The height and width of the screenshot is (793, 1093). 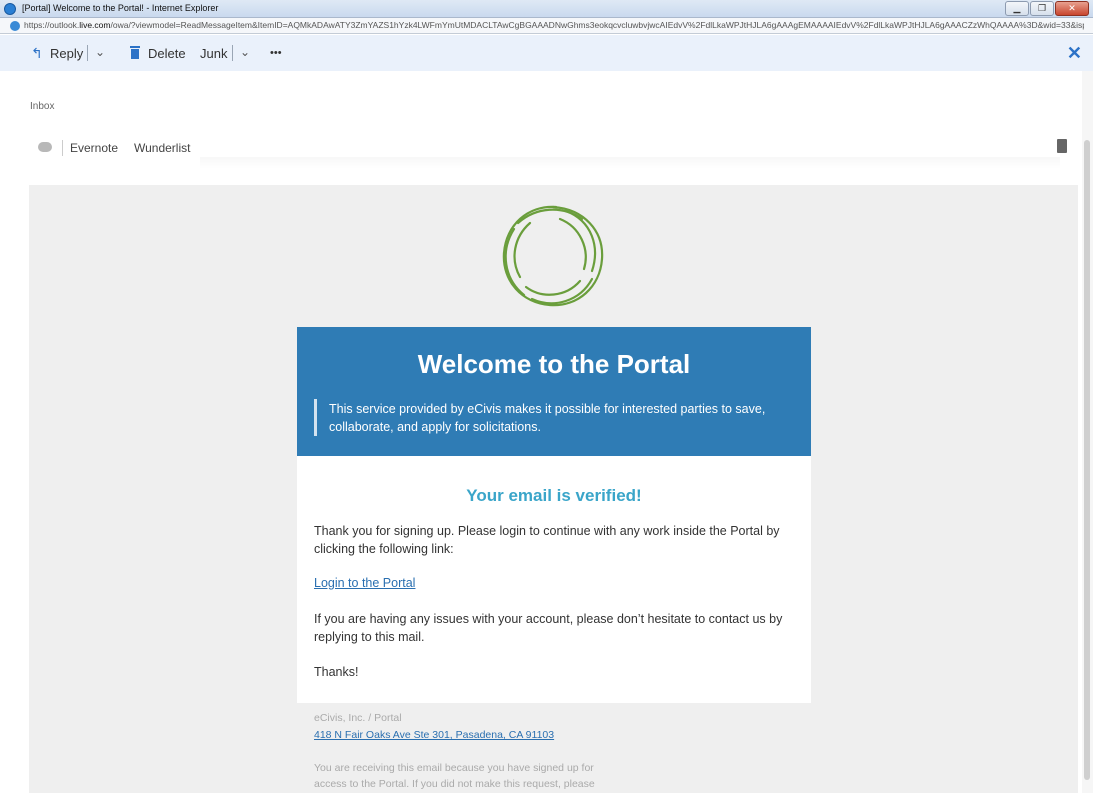 What do you see at coordinates (135, 53) in the screenshot?
I see `trash-icon` at bounding box center [135, 53].